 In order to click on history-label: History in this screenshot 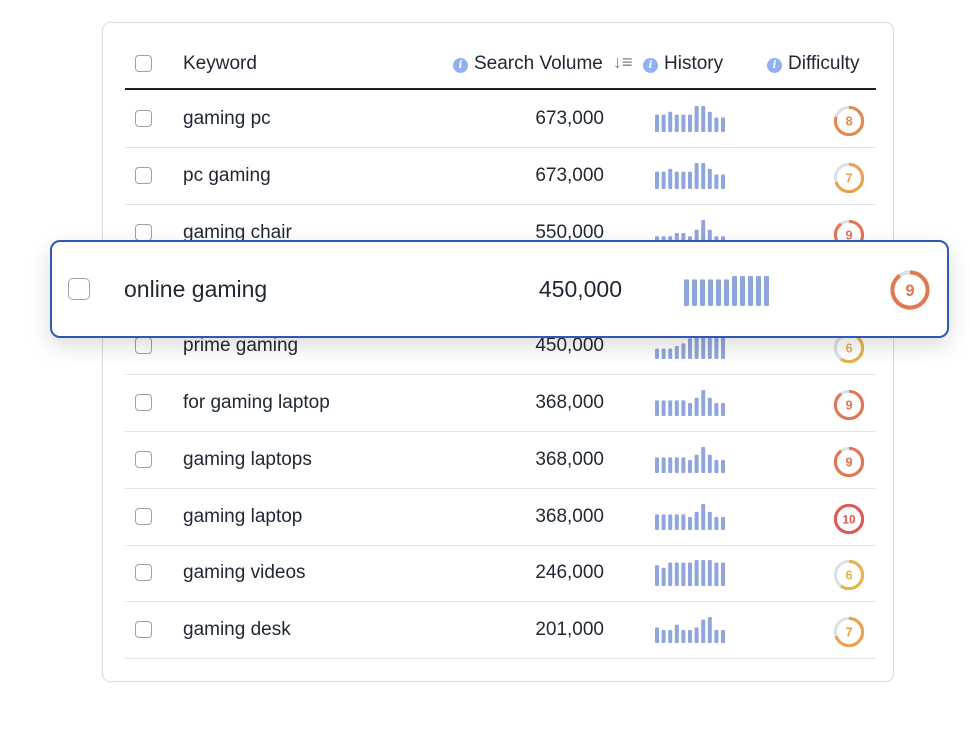, I will do `click(694, 63)`.